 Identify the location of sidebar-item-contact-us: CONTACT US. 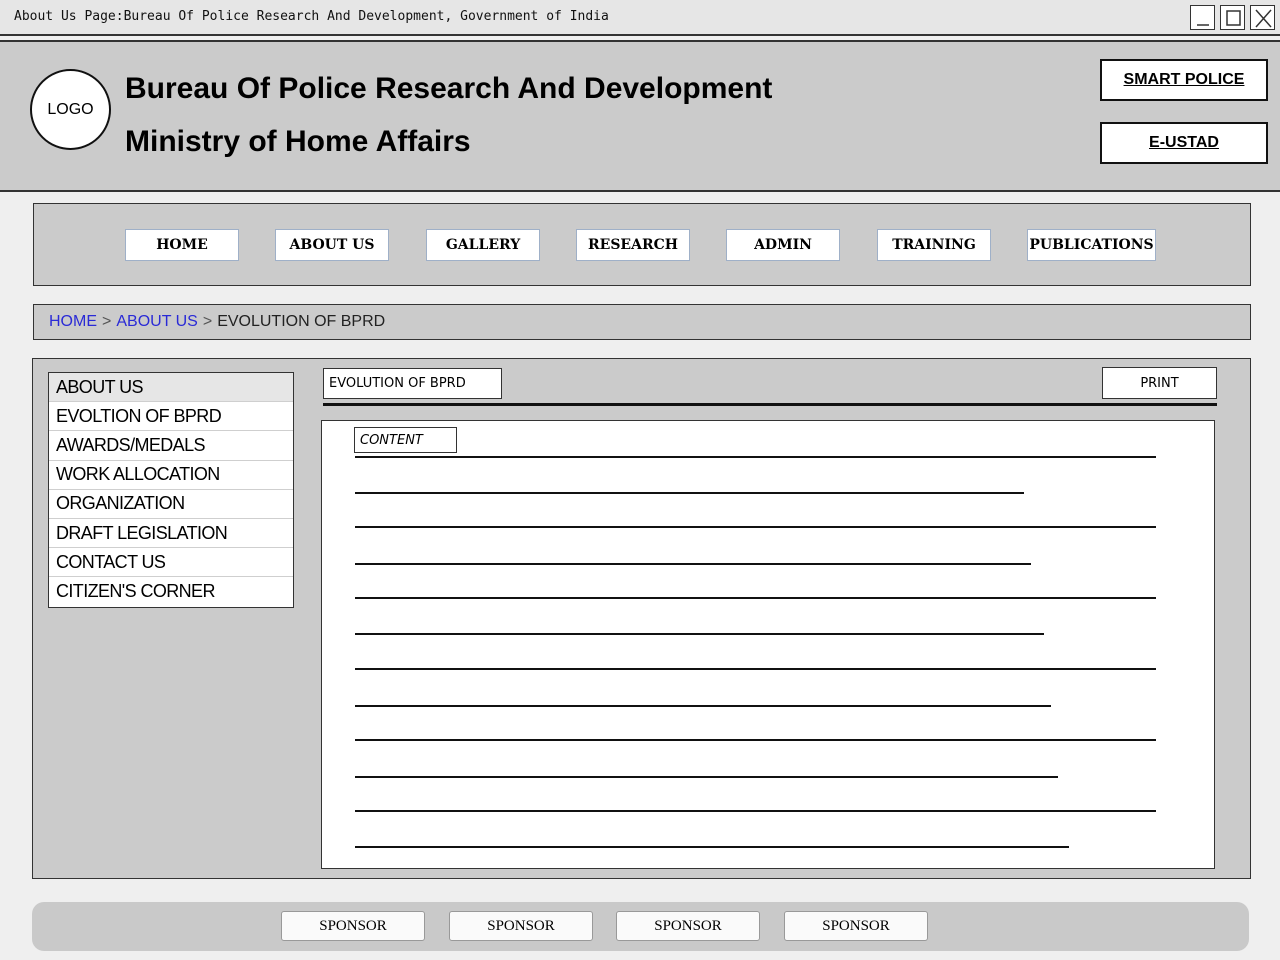
(171, 563).